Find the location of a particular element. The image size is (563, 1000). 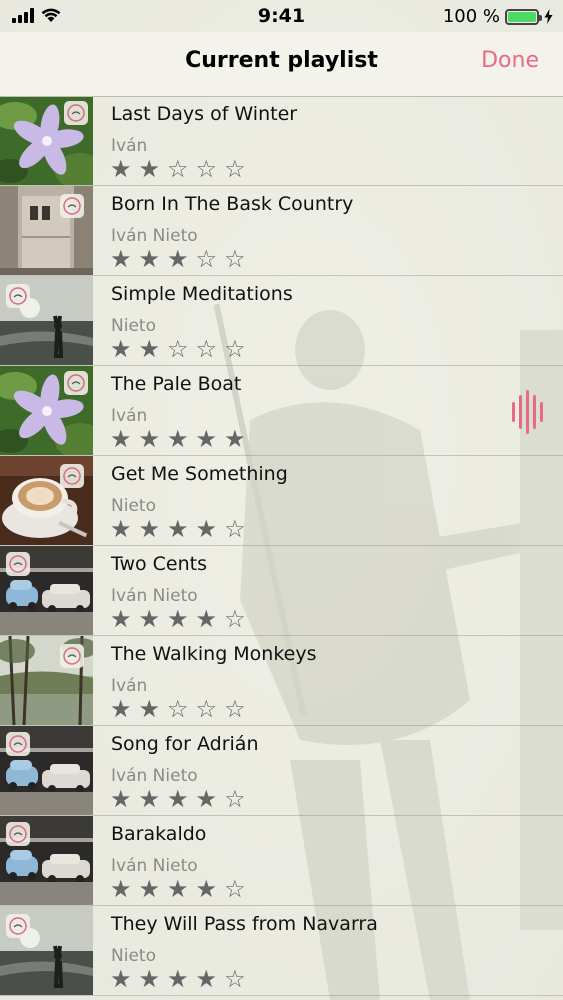

star-rating: ★ ★ ★ ☆ ☆ is located at coordinates (178, 259).